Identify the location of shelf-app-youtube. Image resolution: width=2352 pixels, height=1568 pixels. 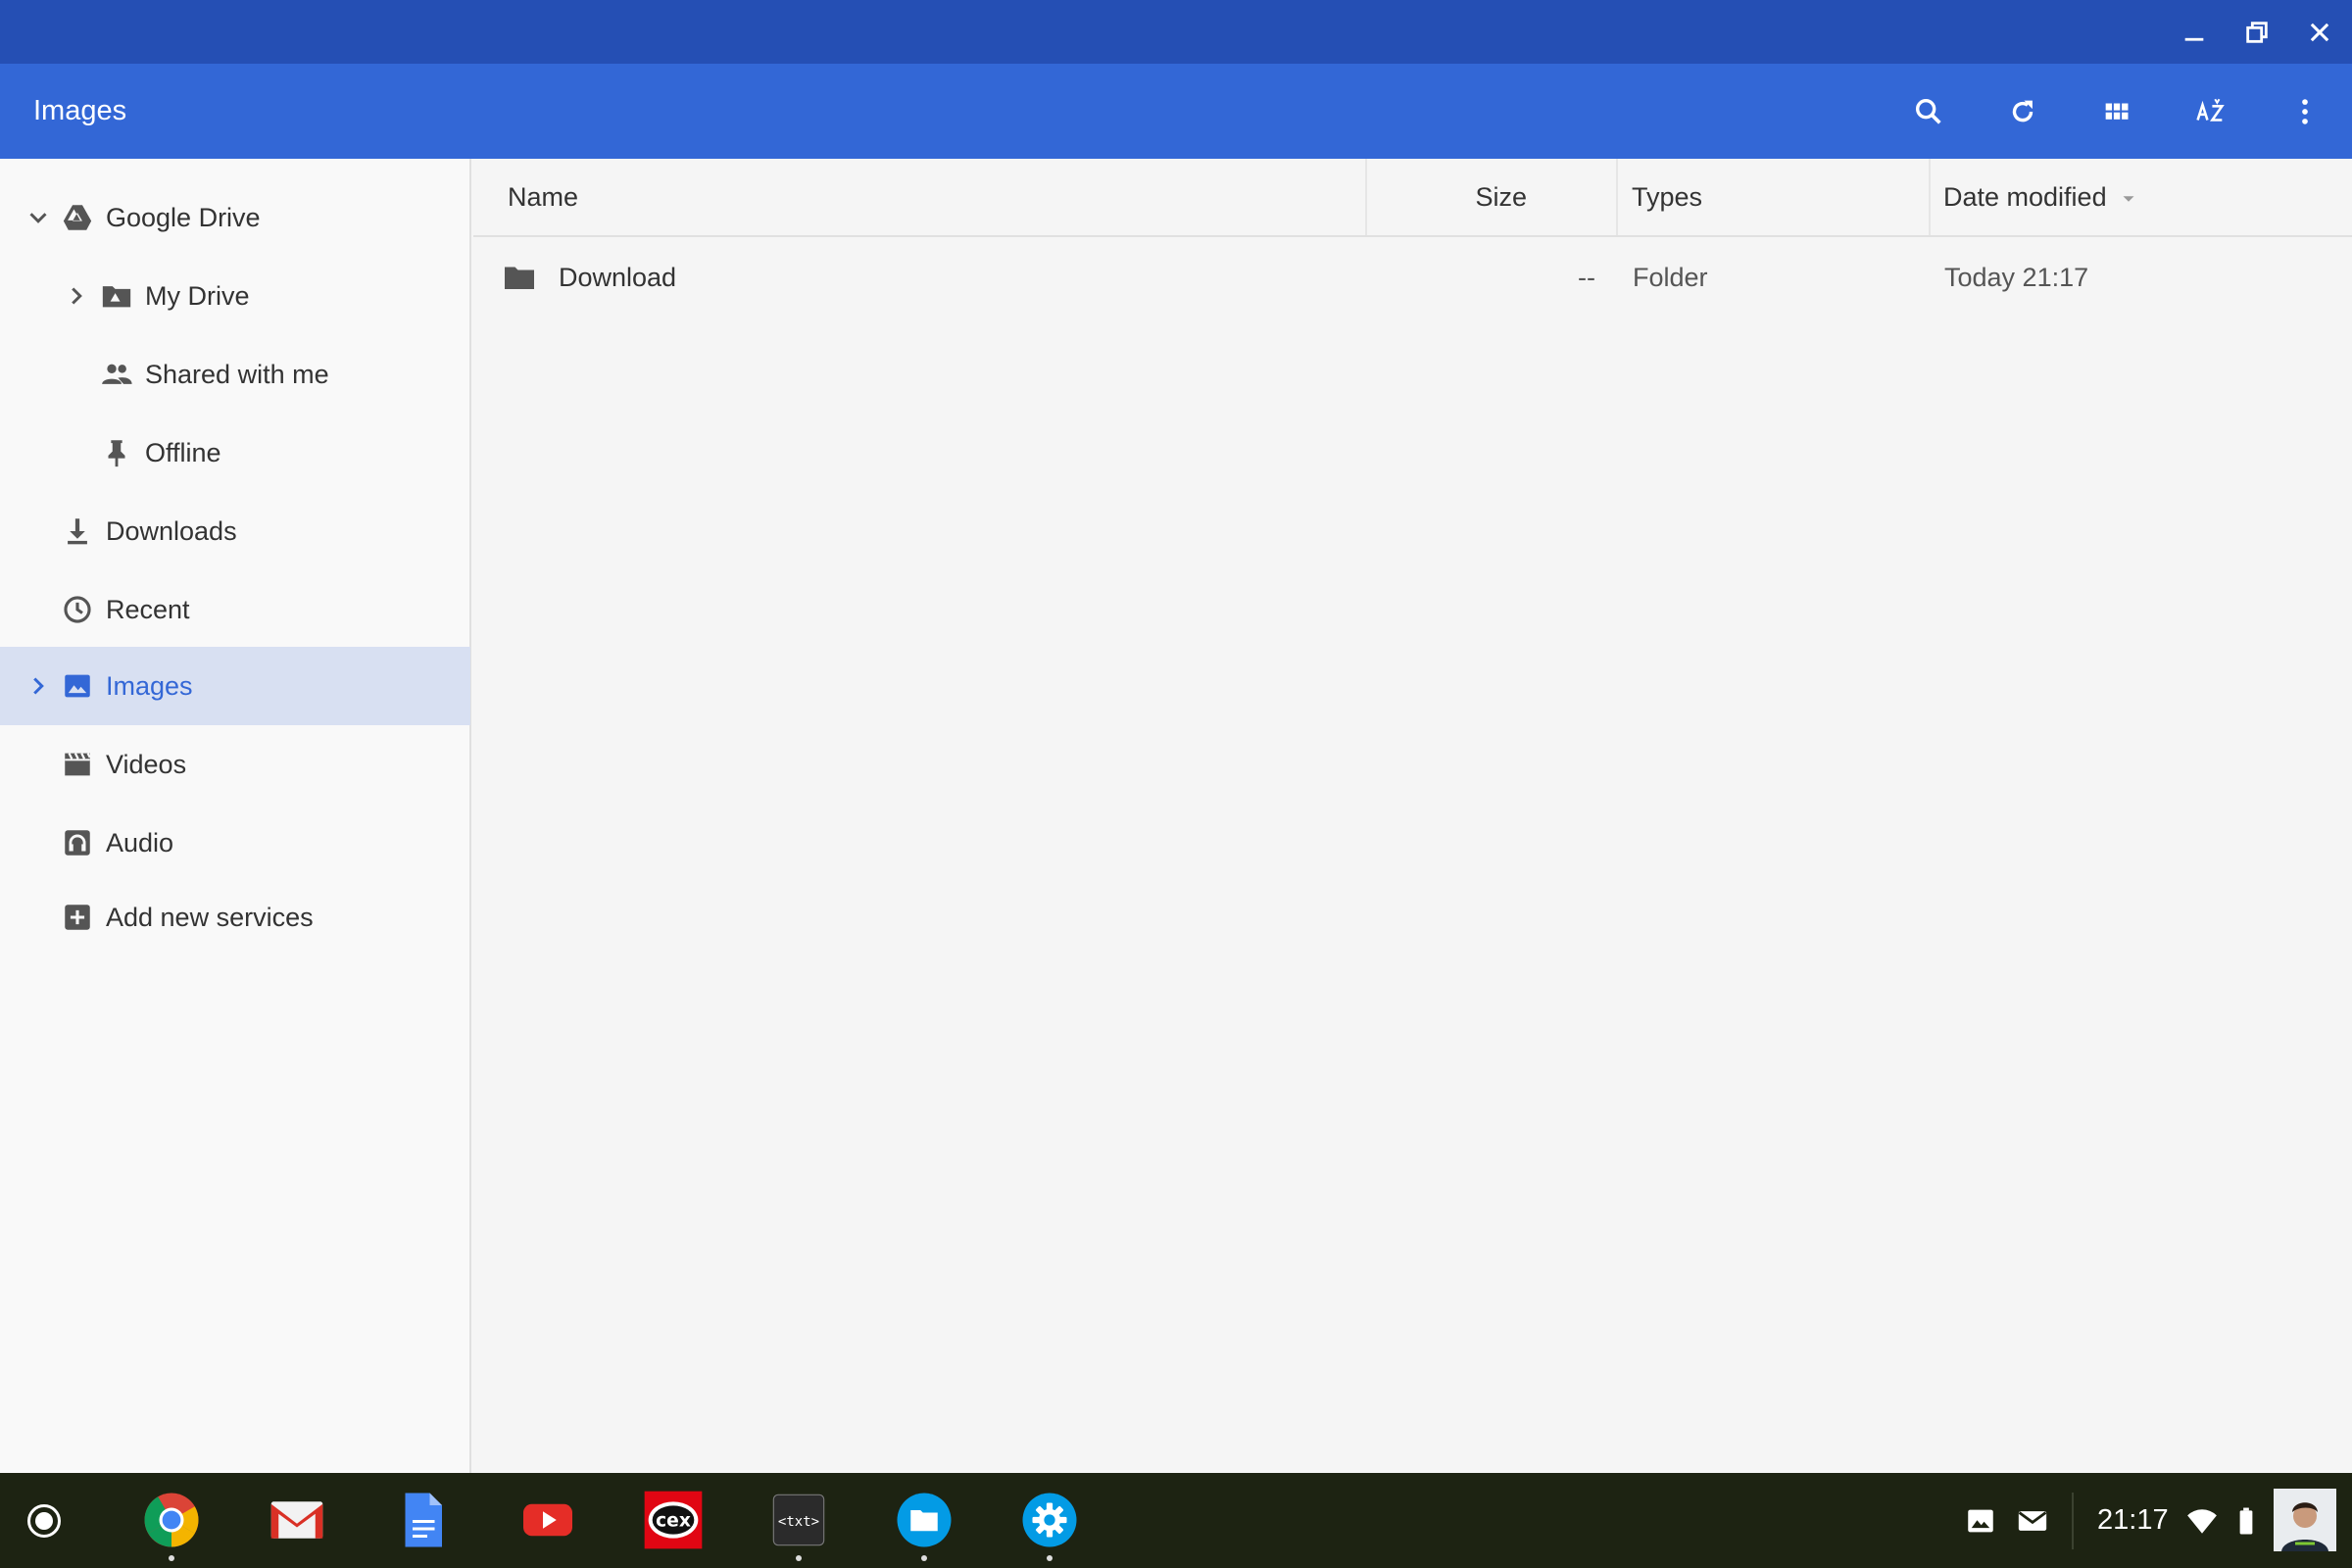
(547, 1520).